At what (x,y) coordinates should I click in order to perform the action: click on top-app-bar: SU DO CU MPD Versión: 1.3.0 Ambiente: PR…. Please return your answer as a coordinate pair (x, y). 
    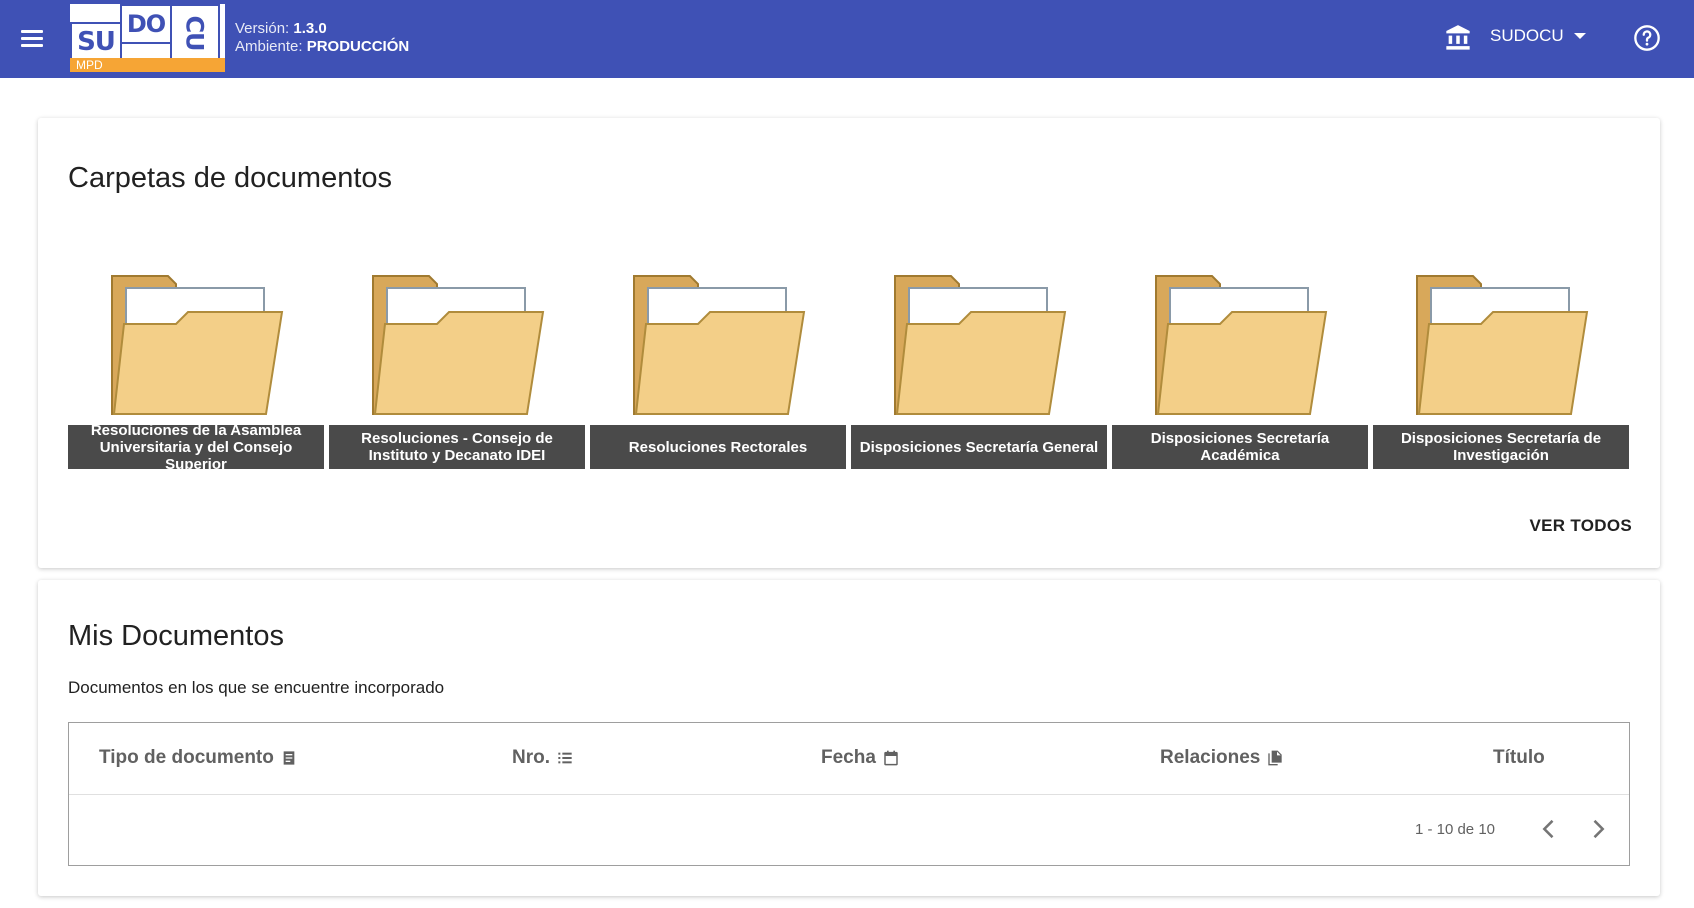
    Looking at the image, I should click on (847, 39).